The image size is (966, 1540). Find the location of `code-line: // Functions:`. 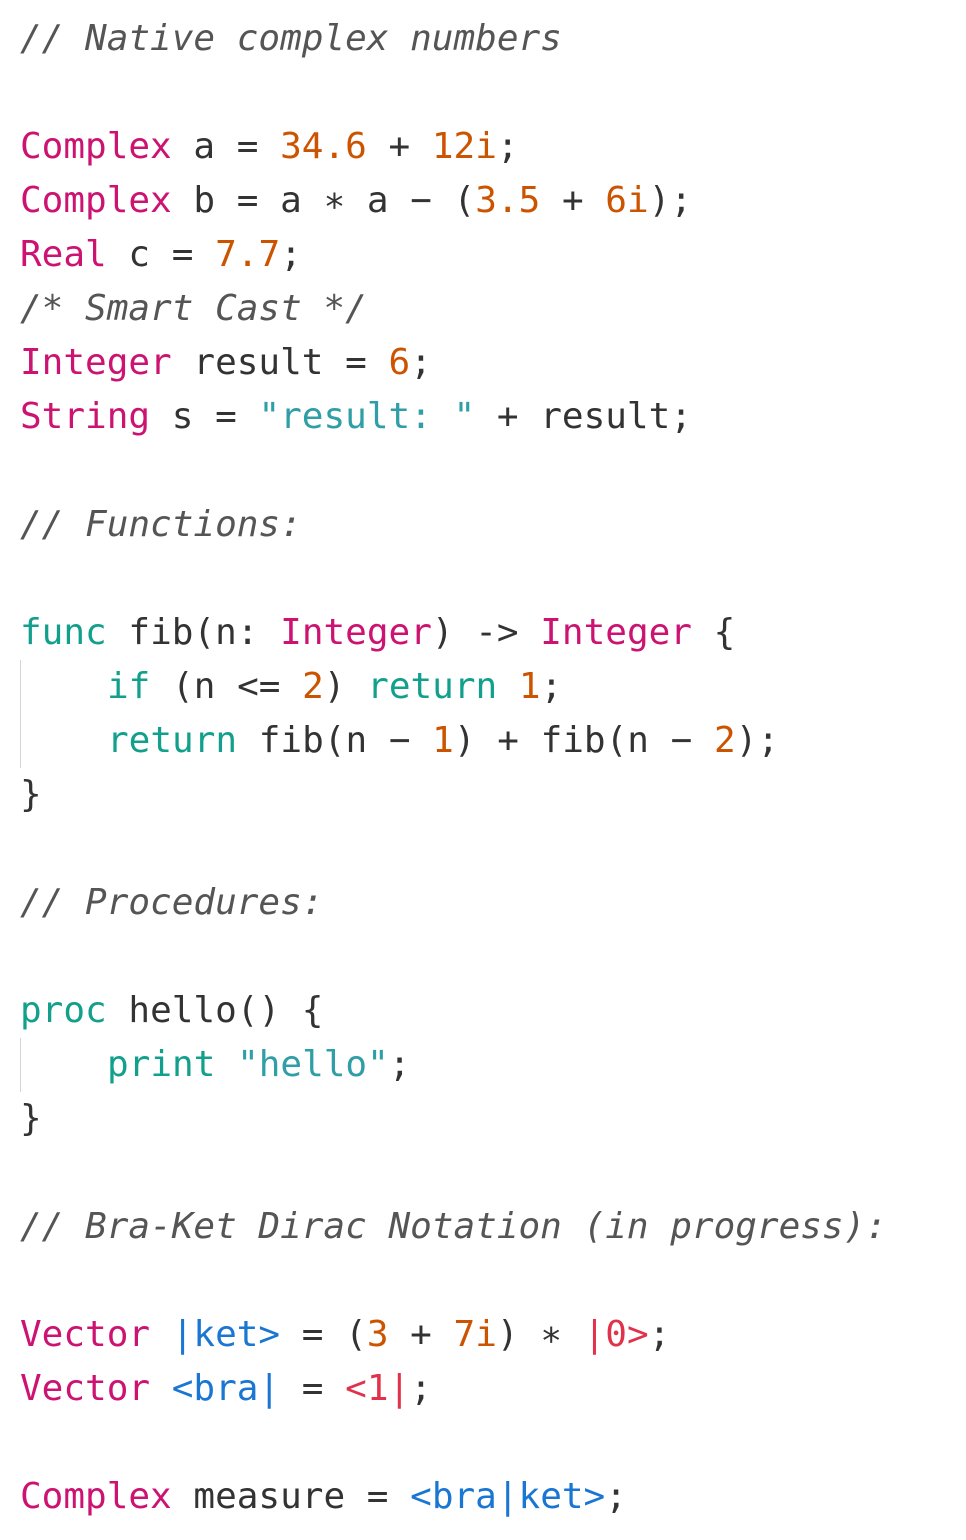

code-line: // Functions: is located at coordinates (493, 525).